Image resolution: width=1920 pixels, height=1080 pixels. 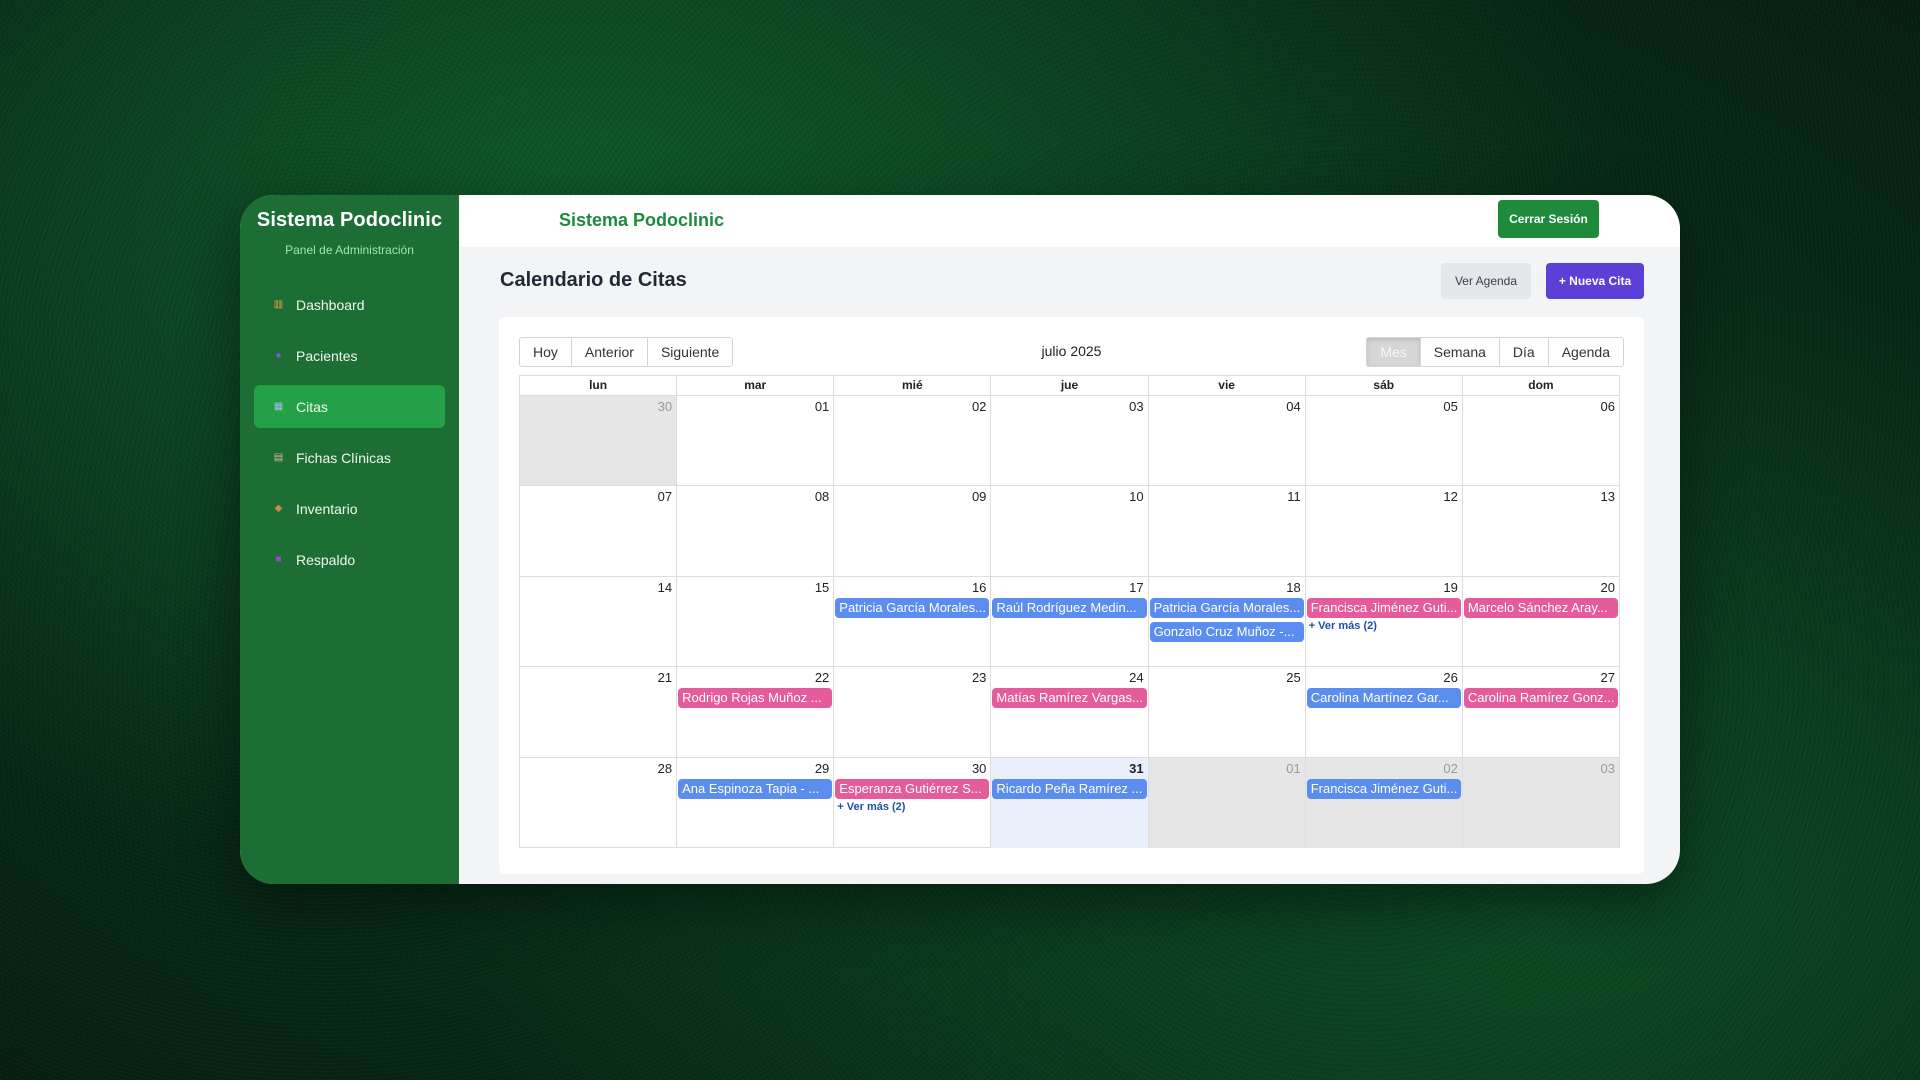 I want to click on day-number: 19, so click(x=1450, y=587).